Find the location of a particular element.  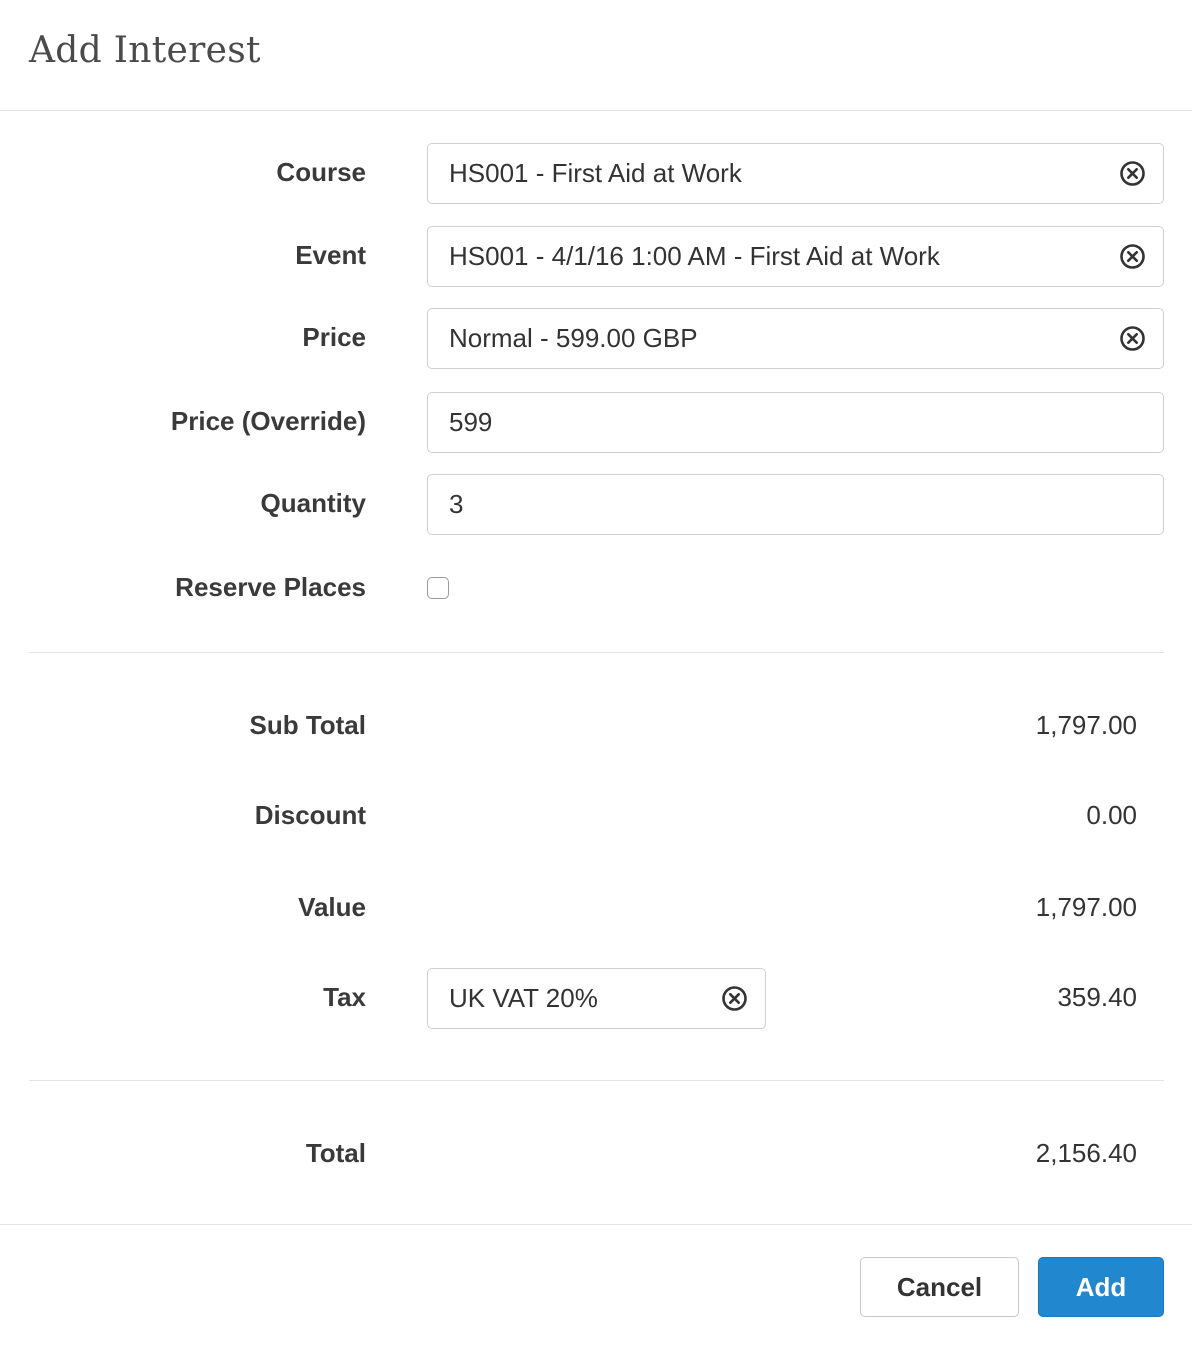

tax-value: 359.40 is located at coordinates (1097, 997).